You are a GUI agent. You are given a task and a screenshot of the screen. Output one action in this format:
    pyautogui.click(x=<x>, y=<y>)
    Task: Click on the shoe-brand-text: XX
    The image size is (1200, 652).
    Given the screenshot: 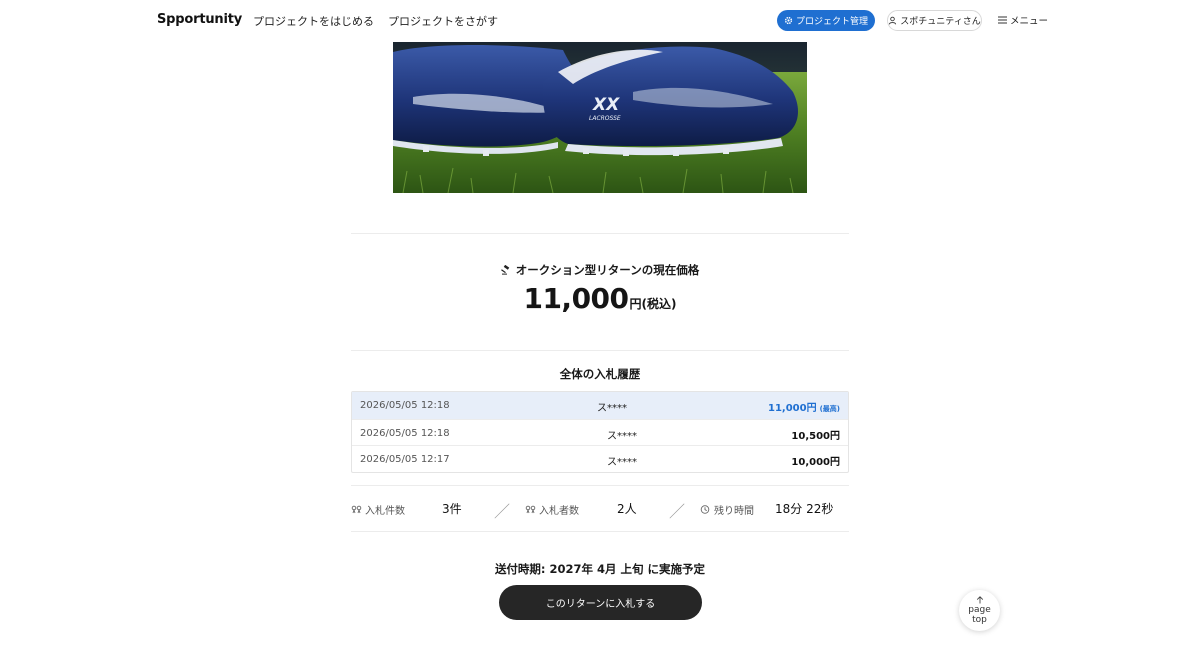 What is the action you would take?
    pyautogui.click(x=606, y=105)
    